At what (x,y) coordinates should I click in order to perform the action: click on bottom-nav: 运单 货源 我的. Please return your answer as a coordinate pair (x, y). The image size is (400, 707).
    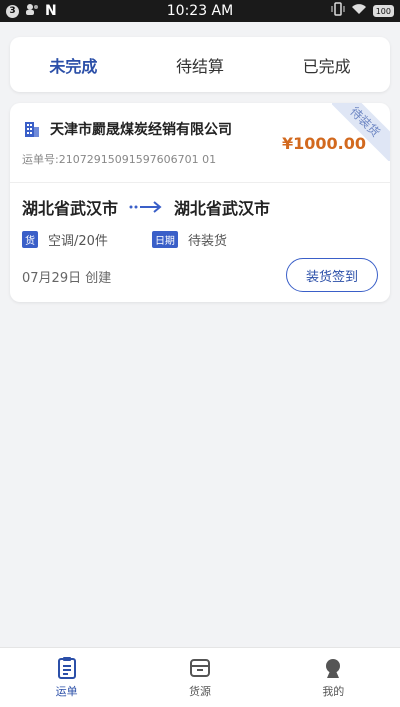
    Looking at the image, I should click on (200, 677).